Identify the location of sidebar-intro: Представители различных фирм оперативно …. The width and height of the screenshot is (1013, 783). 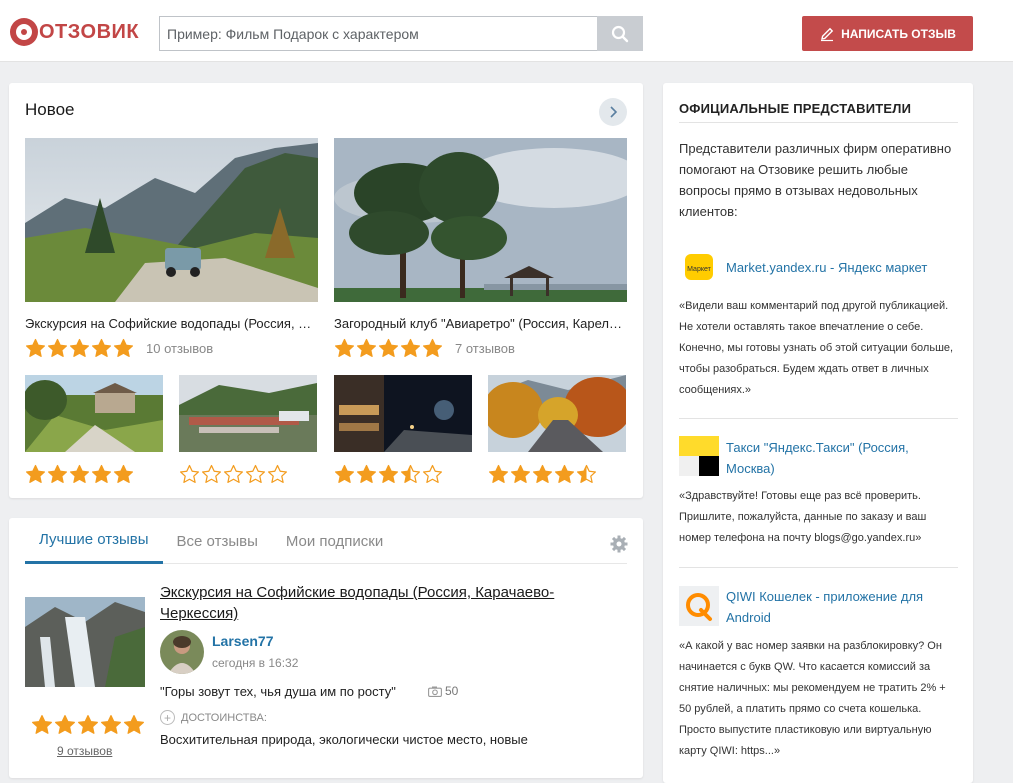
(815, 180).